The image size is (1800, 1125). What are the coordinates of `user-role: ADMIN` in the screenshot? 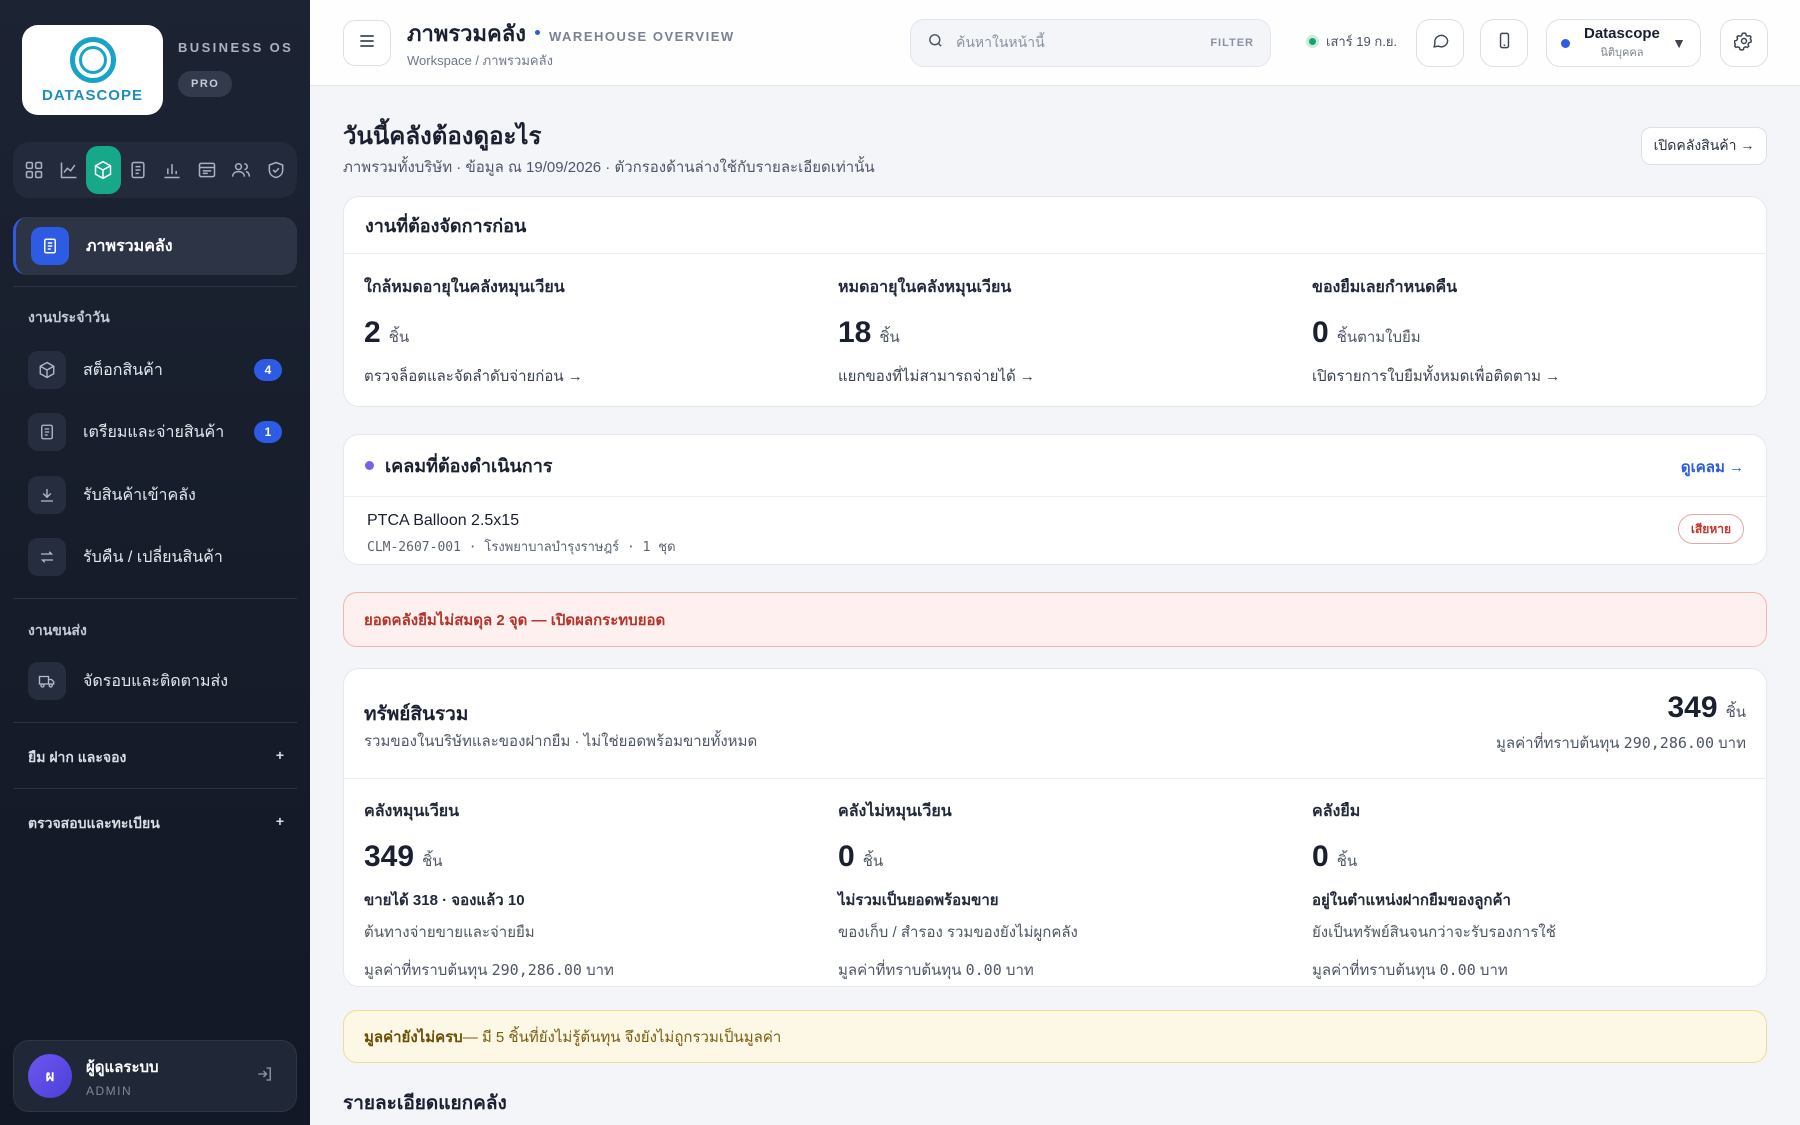 It's located at (109, 1090).